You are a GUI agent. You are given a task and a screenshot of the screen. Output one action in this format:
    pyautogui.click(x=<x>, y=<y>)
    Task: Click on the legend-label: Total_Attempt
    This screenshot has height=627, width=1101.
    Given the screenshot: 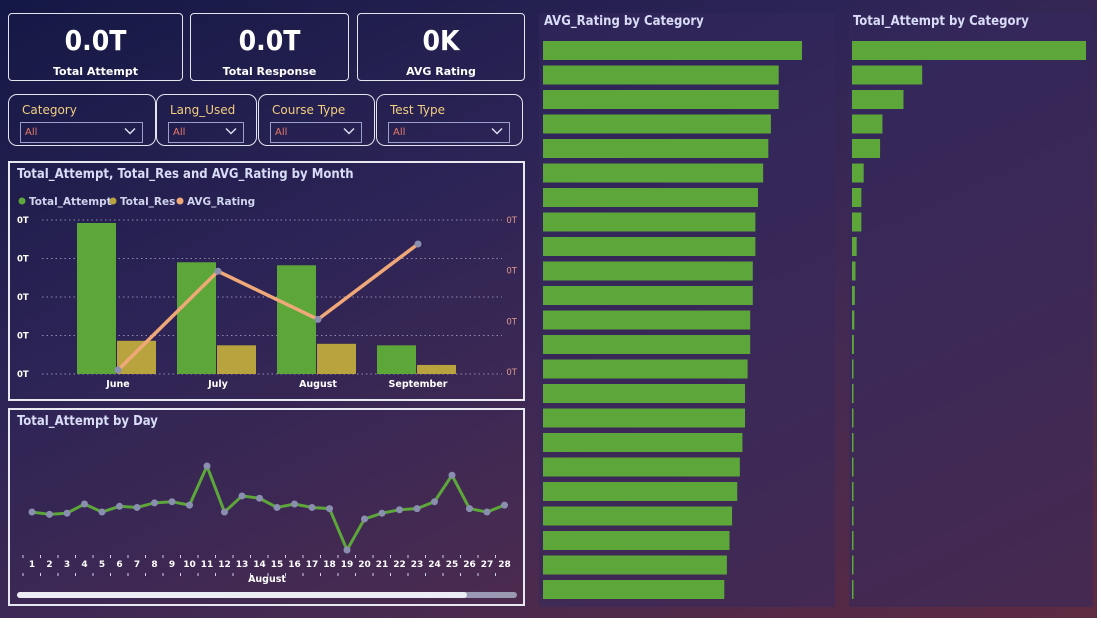 What is the action you would take?
    pyautogui.click(x=70, y=202)
    